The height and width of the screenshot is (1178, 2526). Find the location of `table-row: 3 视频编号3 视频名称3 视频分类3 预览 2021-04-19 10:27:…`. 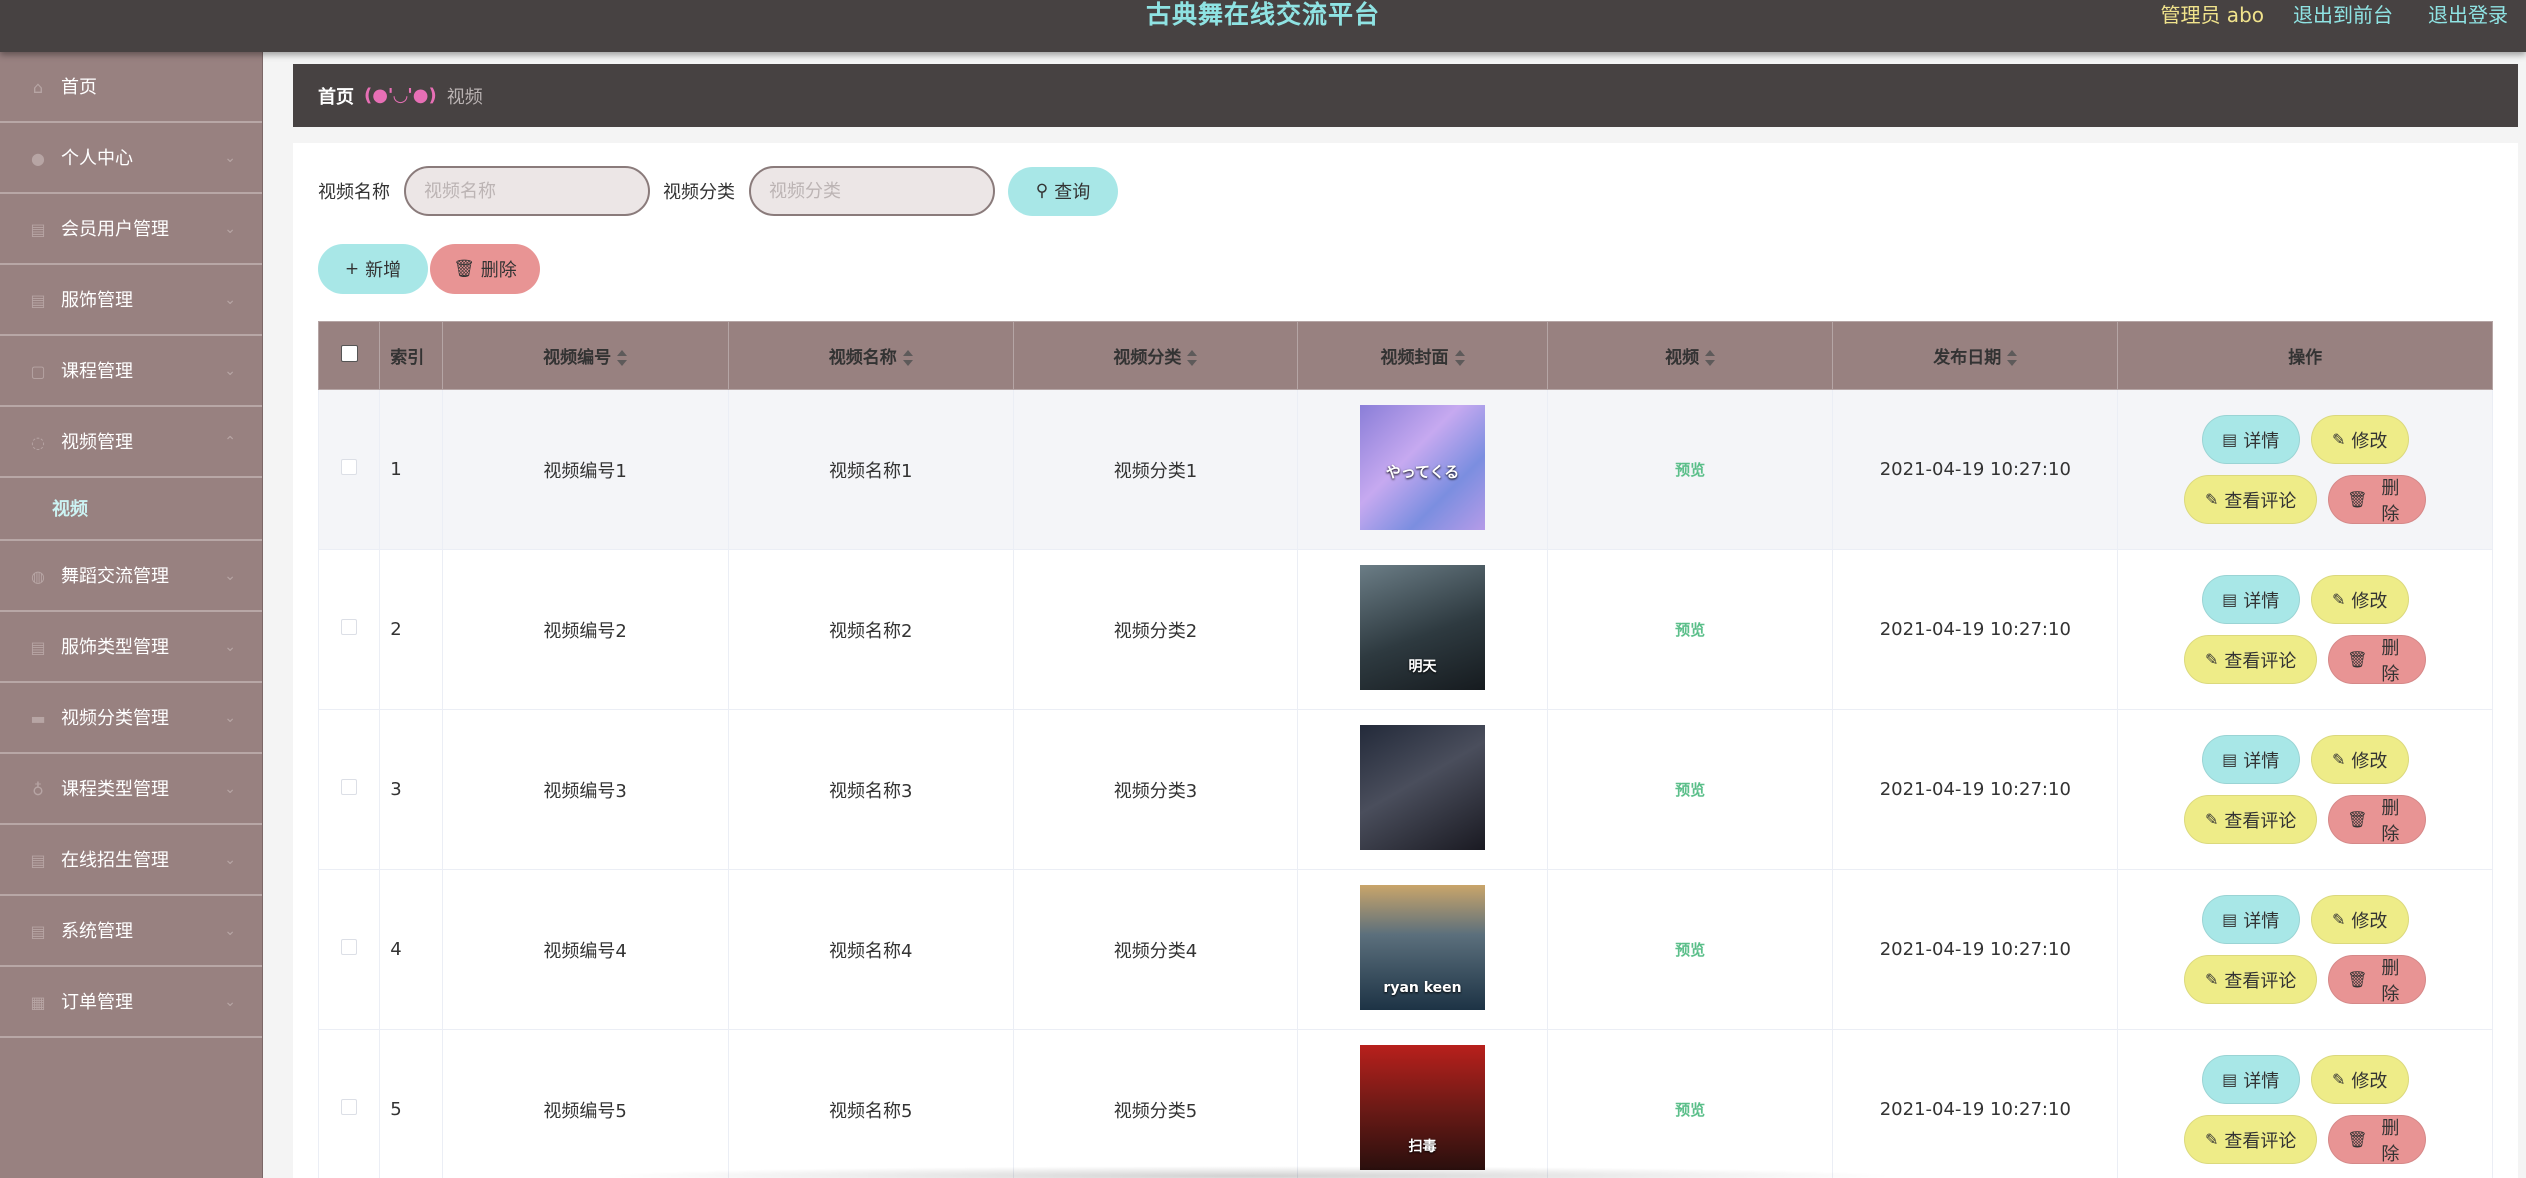

table-row: 3 视频编号3 视频名称3 视频分类3 预览 2021-04-19 10:27:… is located at coordinates (1405, 789).